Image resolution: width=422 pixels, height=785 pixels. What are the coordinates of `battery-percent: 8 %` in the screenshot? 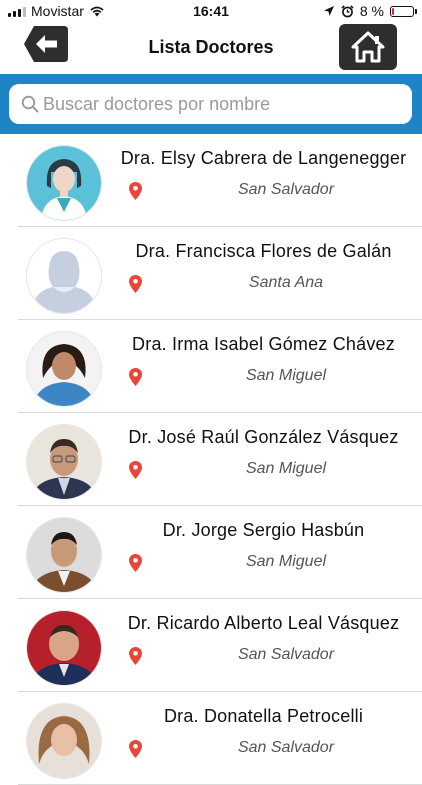 It's located at (371, 11).